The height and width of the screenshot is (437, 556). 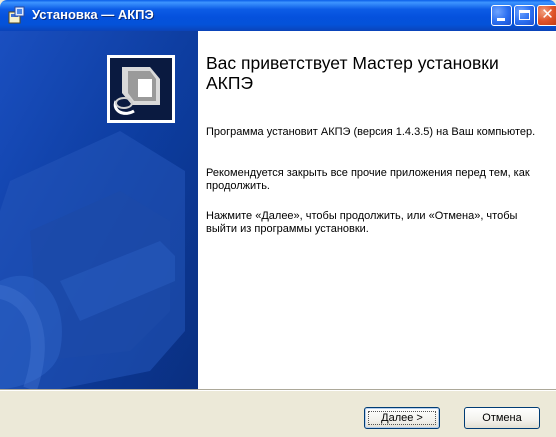 I want to click on minimize-button, so click(x=501, y=15).